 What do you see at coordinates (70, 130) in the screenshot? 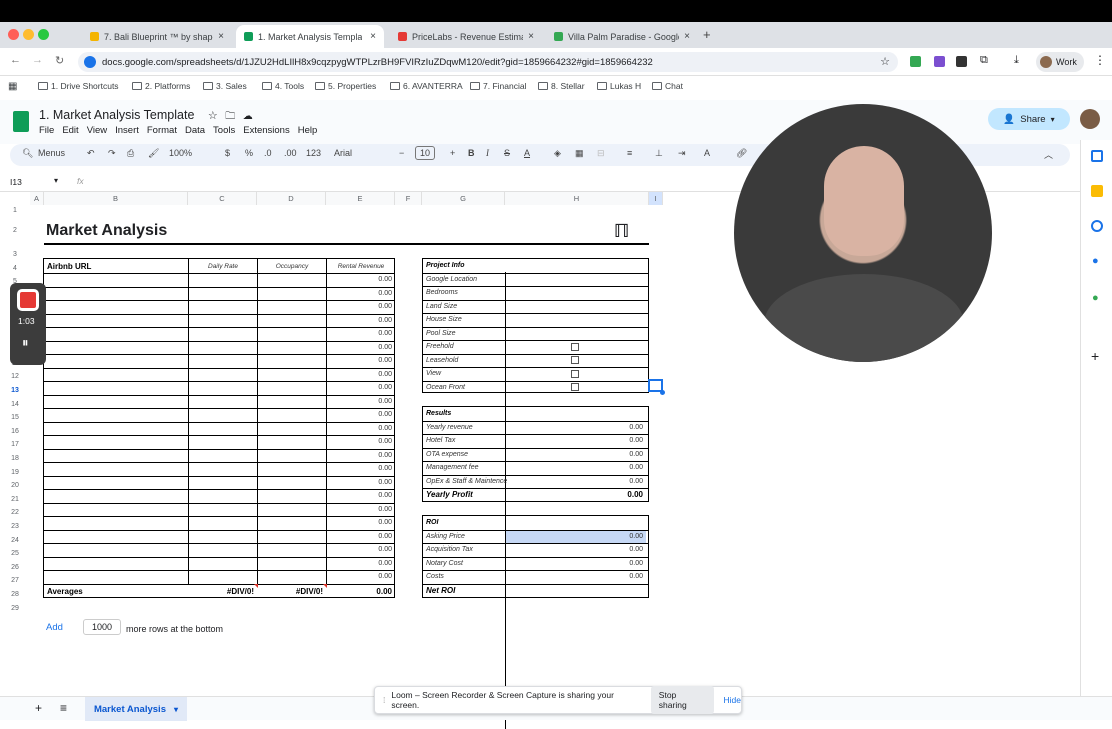
I see `menu-edit: Edit` at bounding box center [70, 130].